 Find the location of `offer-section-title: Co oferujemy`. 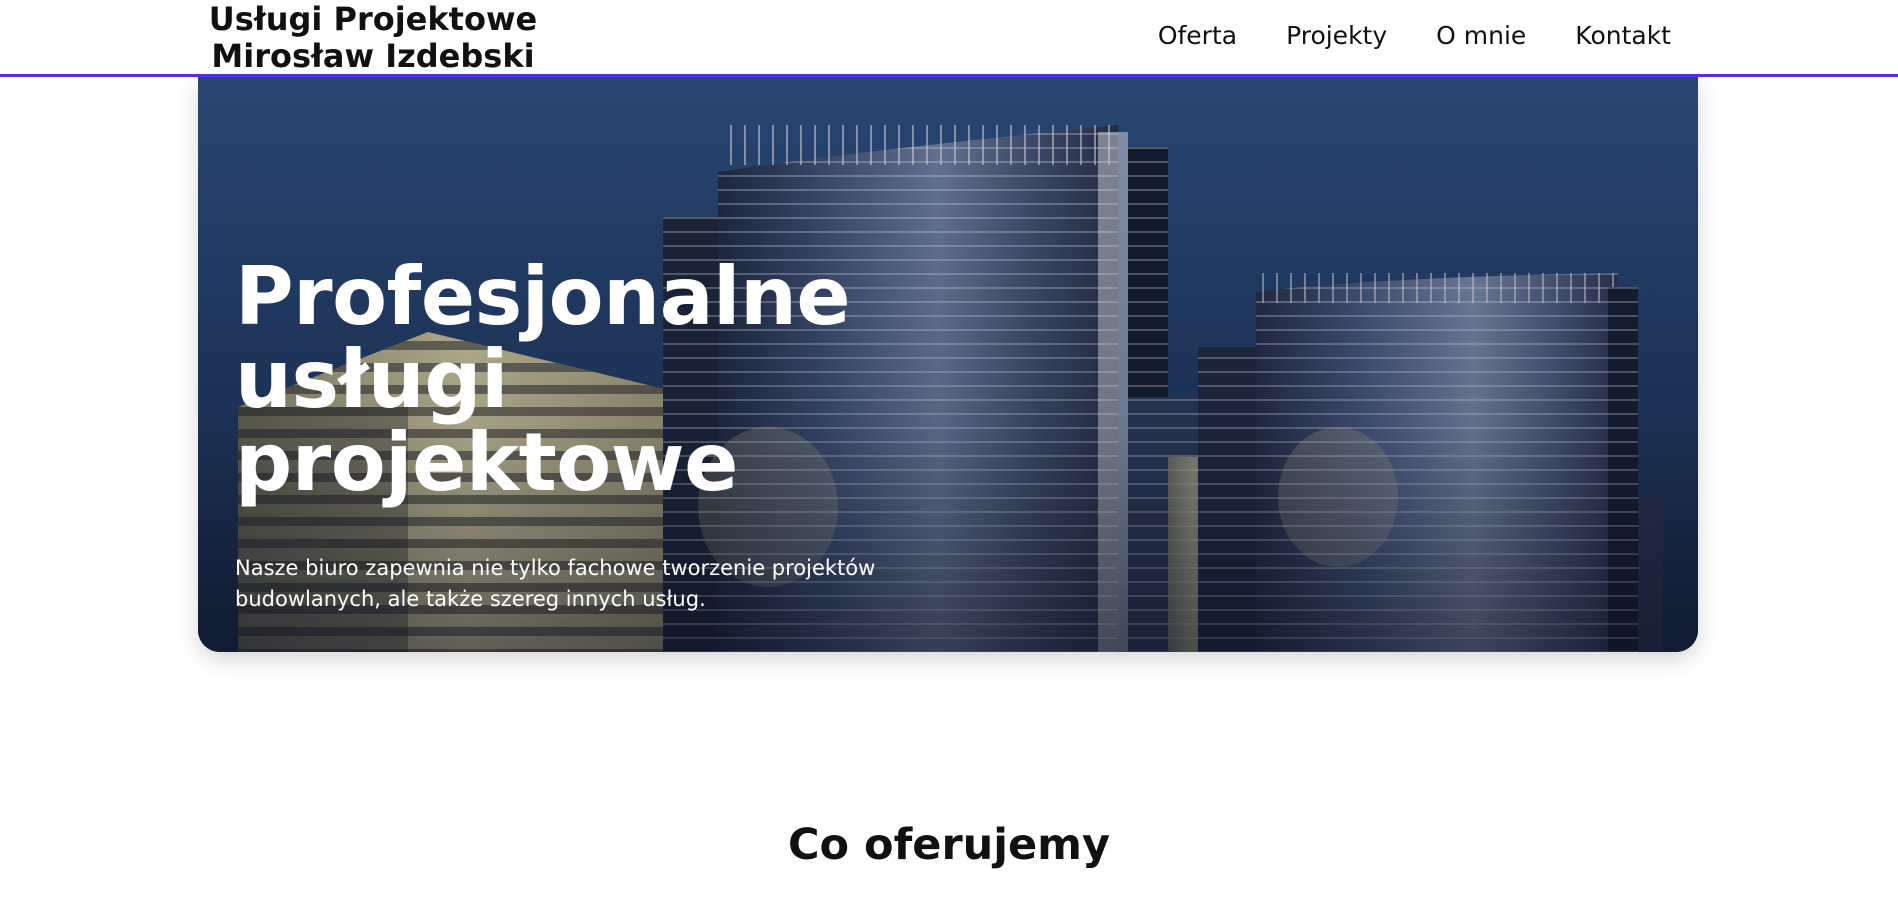

offer-section-title: Co oferujemy is located at coordinates (949, 845).